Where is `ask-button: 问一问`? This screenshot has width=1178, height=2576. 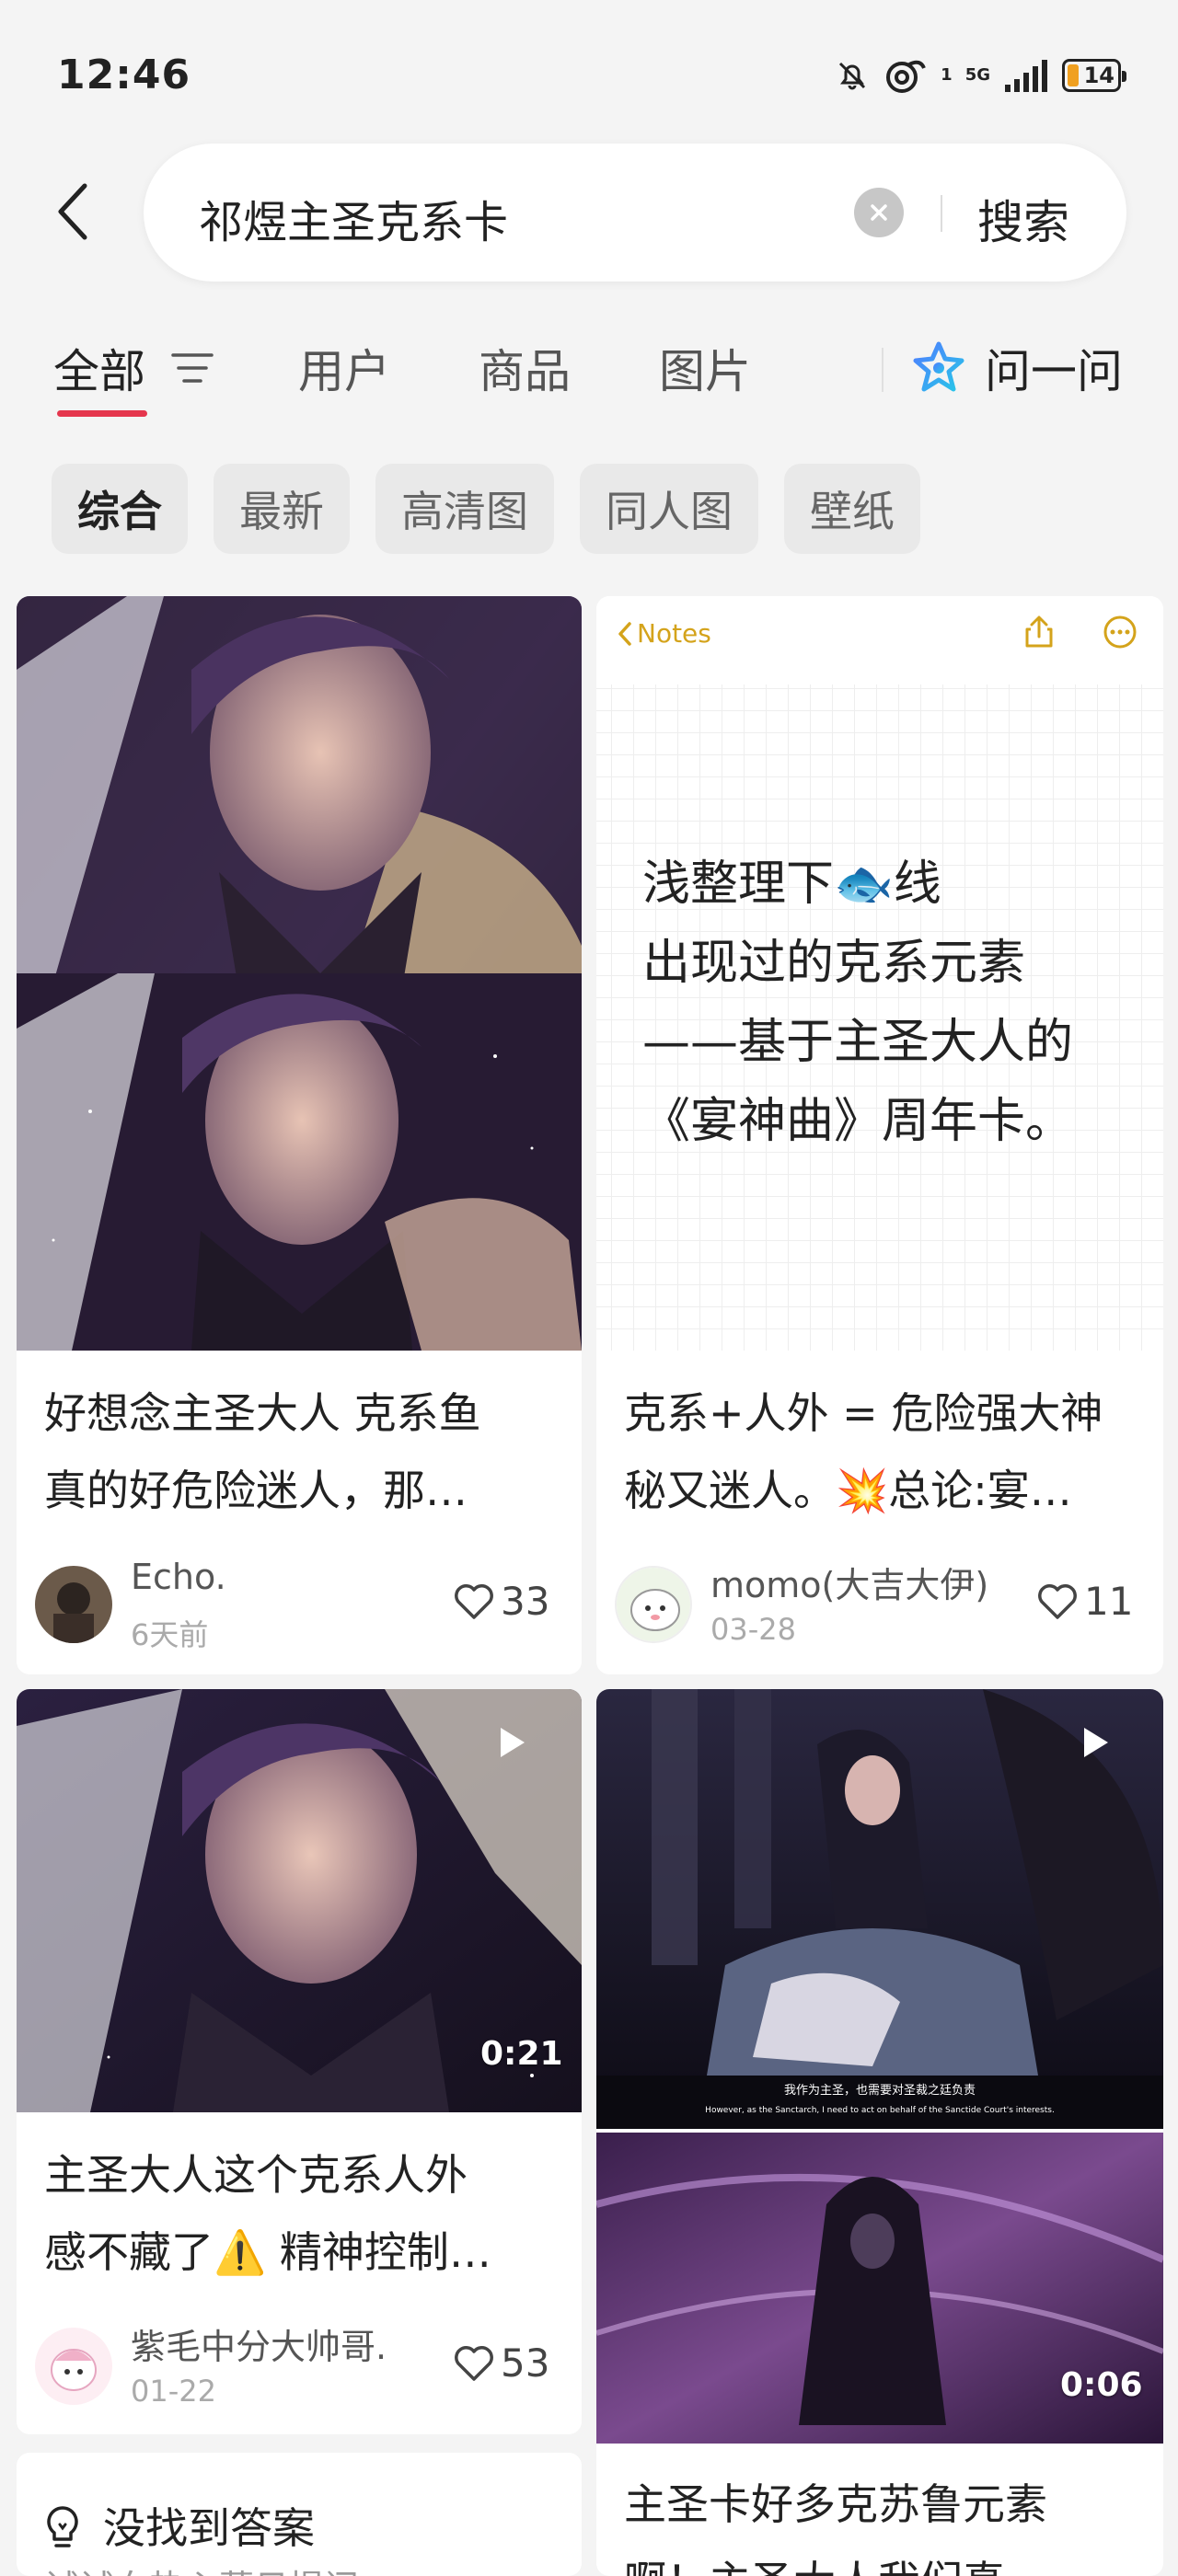 ask-button: 问一问 is located at coordinates (1054, 368).